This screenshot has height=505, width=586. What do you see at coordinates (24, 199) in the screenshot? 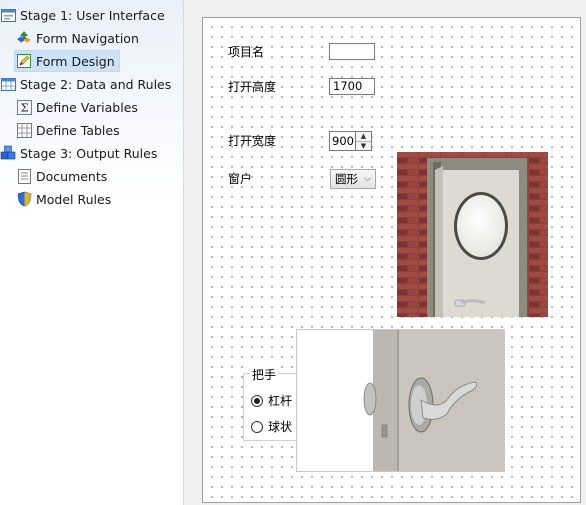
I see `shield-icon` at bounding box center [24, 199].